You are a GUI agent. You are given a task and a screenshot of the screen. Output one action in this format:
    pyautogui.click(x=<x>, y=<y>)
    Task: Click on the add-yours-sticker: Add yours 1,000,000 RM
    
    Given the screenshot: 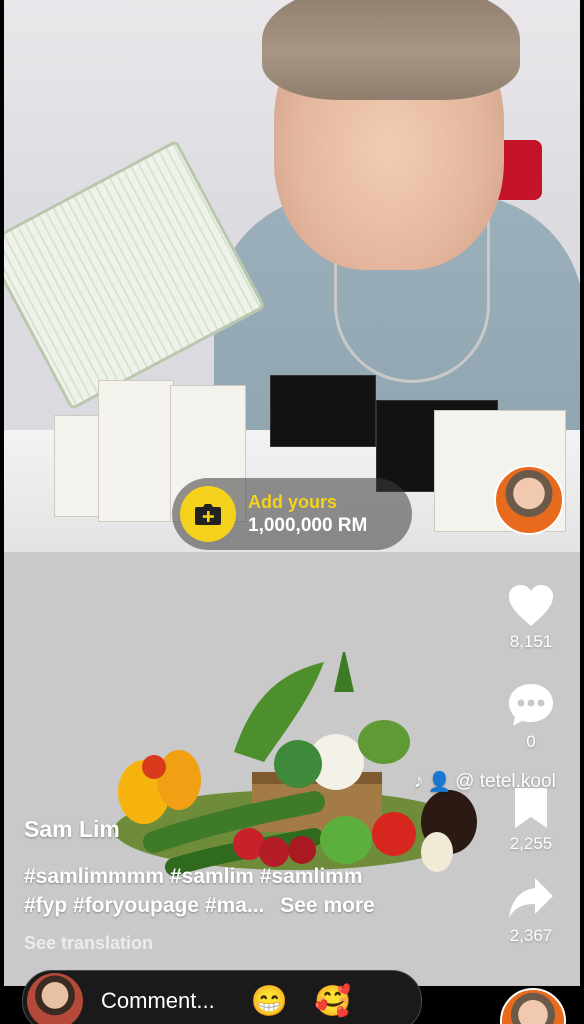 What is the action you would take?
    pyautogui.click(x=292, y=514)
    